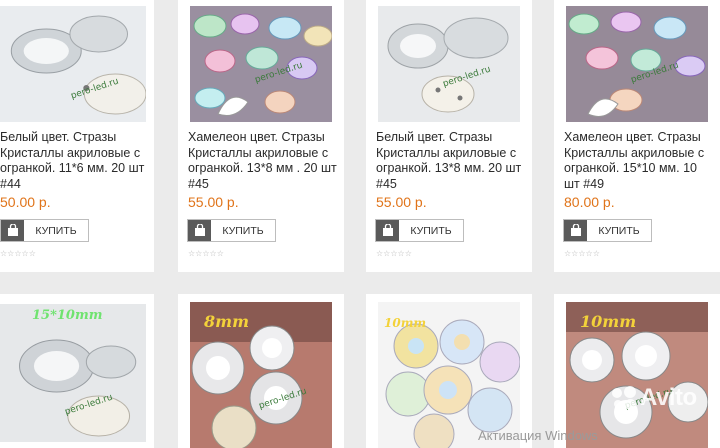 The height and width of the screenshot is (448, 720). What do you see at coordinates (261, 371) in the screenshot?
I see `product-card-6: 8mm pero-led.ru` at bounding box center [261, 371].